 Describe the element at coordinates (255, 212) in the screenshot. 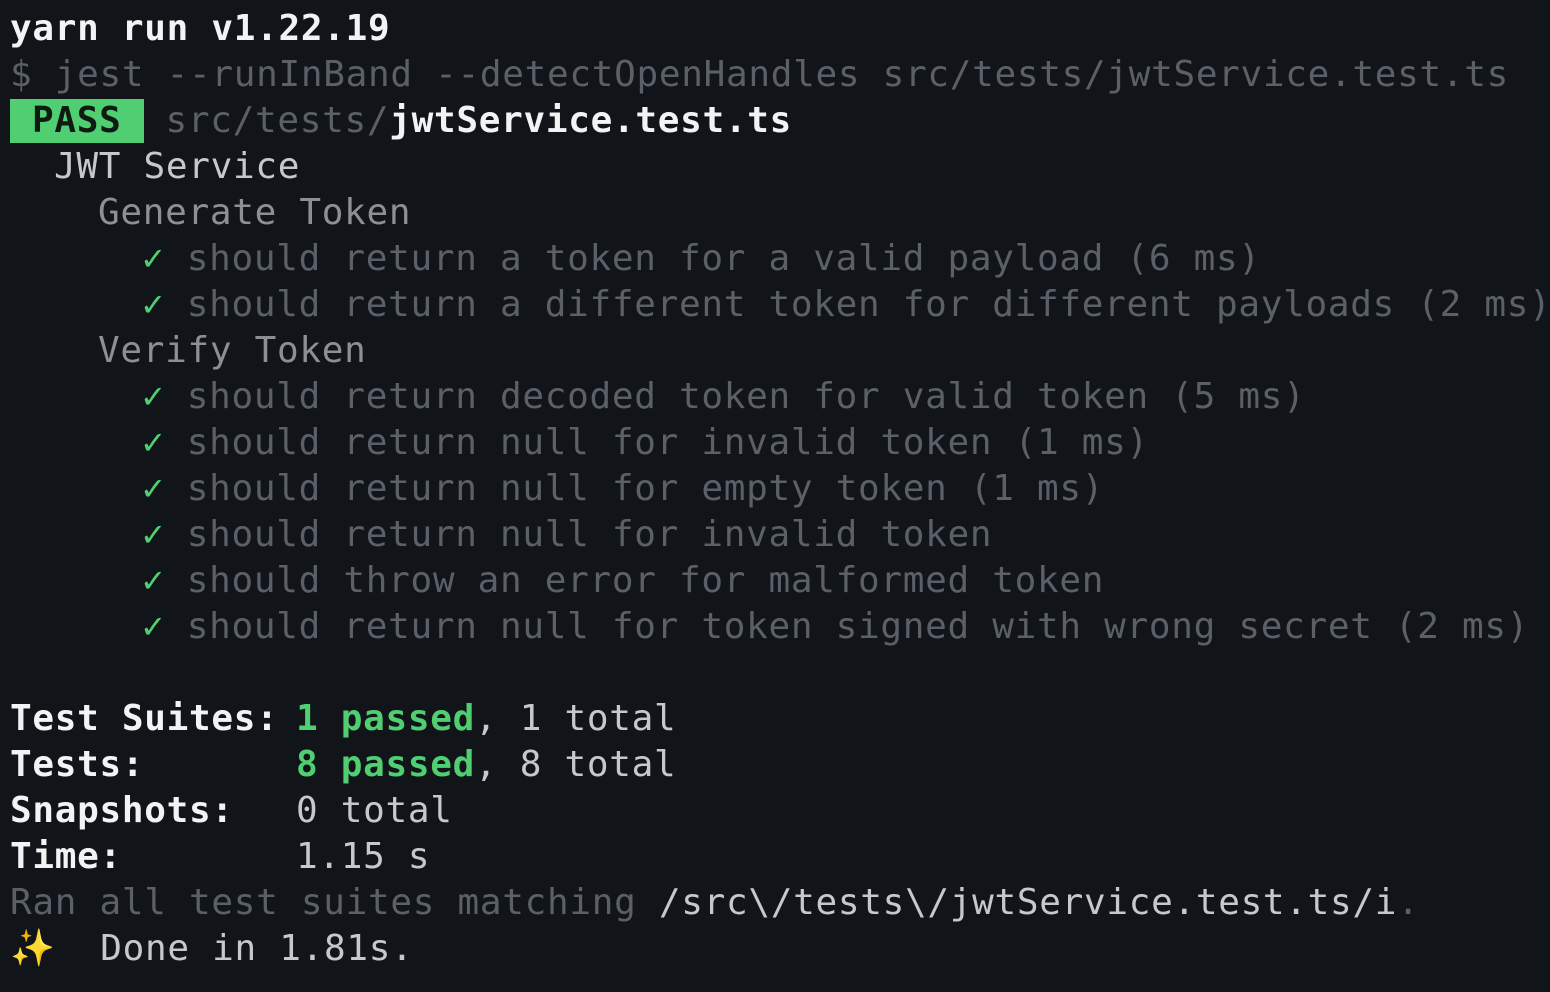

I see `group-name: Generate Token` at that location.